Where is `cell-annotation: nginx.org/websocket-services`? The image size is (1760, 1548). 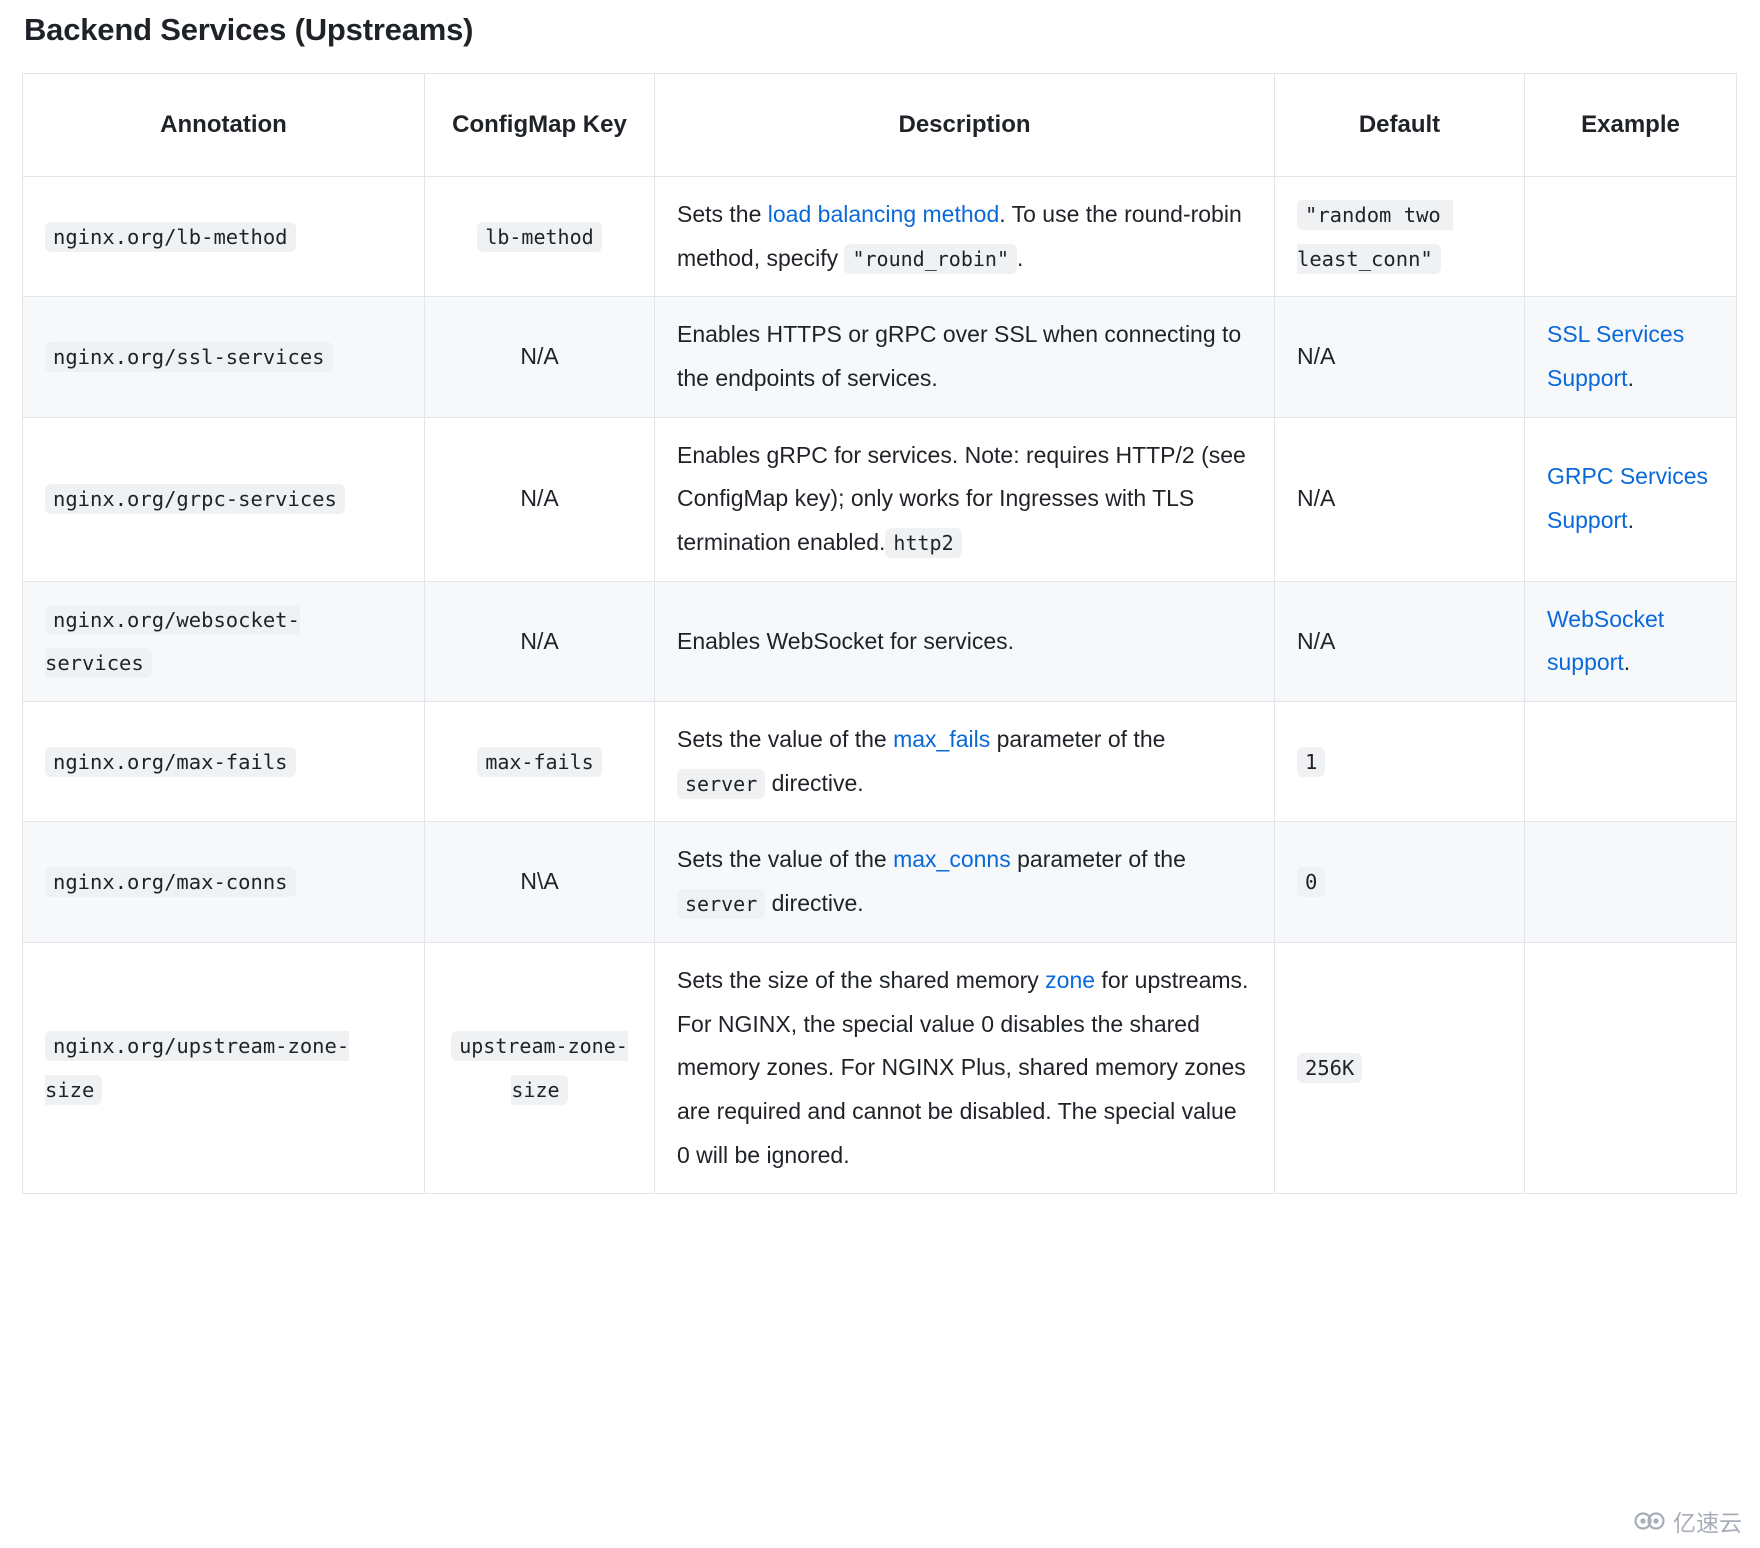 cell-annotation: nginx.org/websocket-services is located at coordinates (223, 642).